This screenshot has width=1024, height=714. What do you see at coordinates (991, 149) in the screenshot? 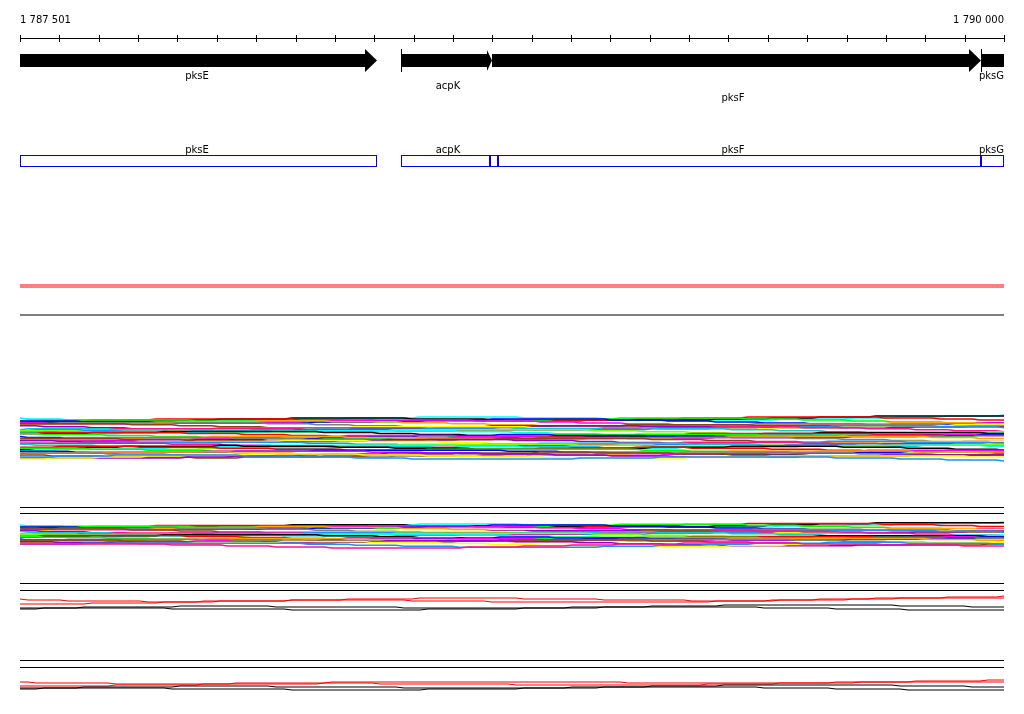
I see `feature-label: pksG` at bounding box center [991, 149].